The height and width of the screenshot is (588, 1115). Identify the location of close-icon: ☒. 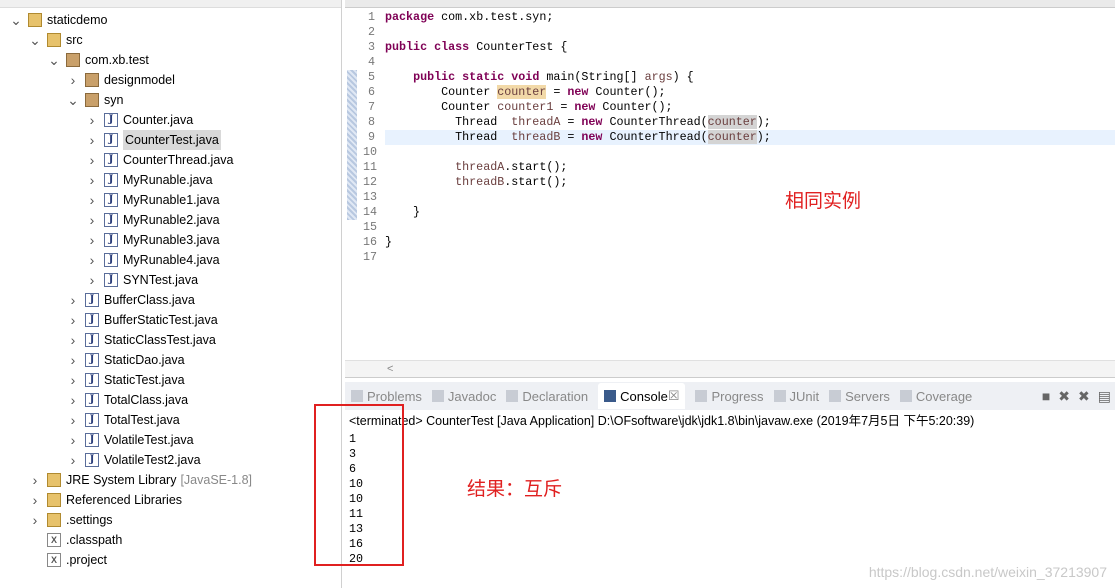
(674, 396).